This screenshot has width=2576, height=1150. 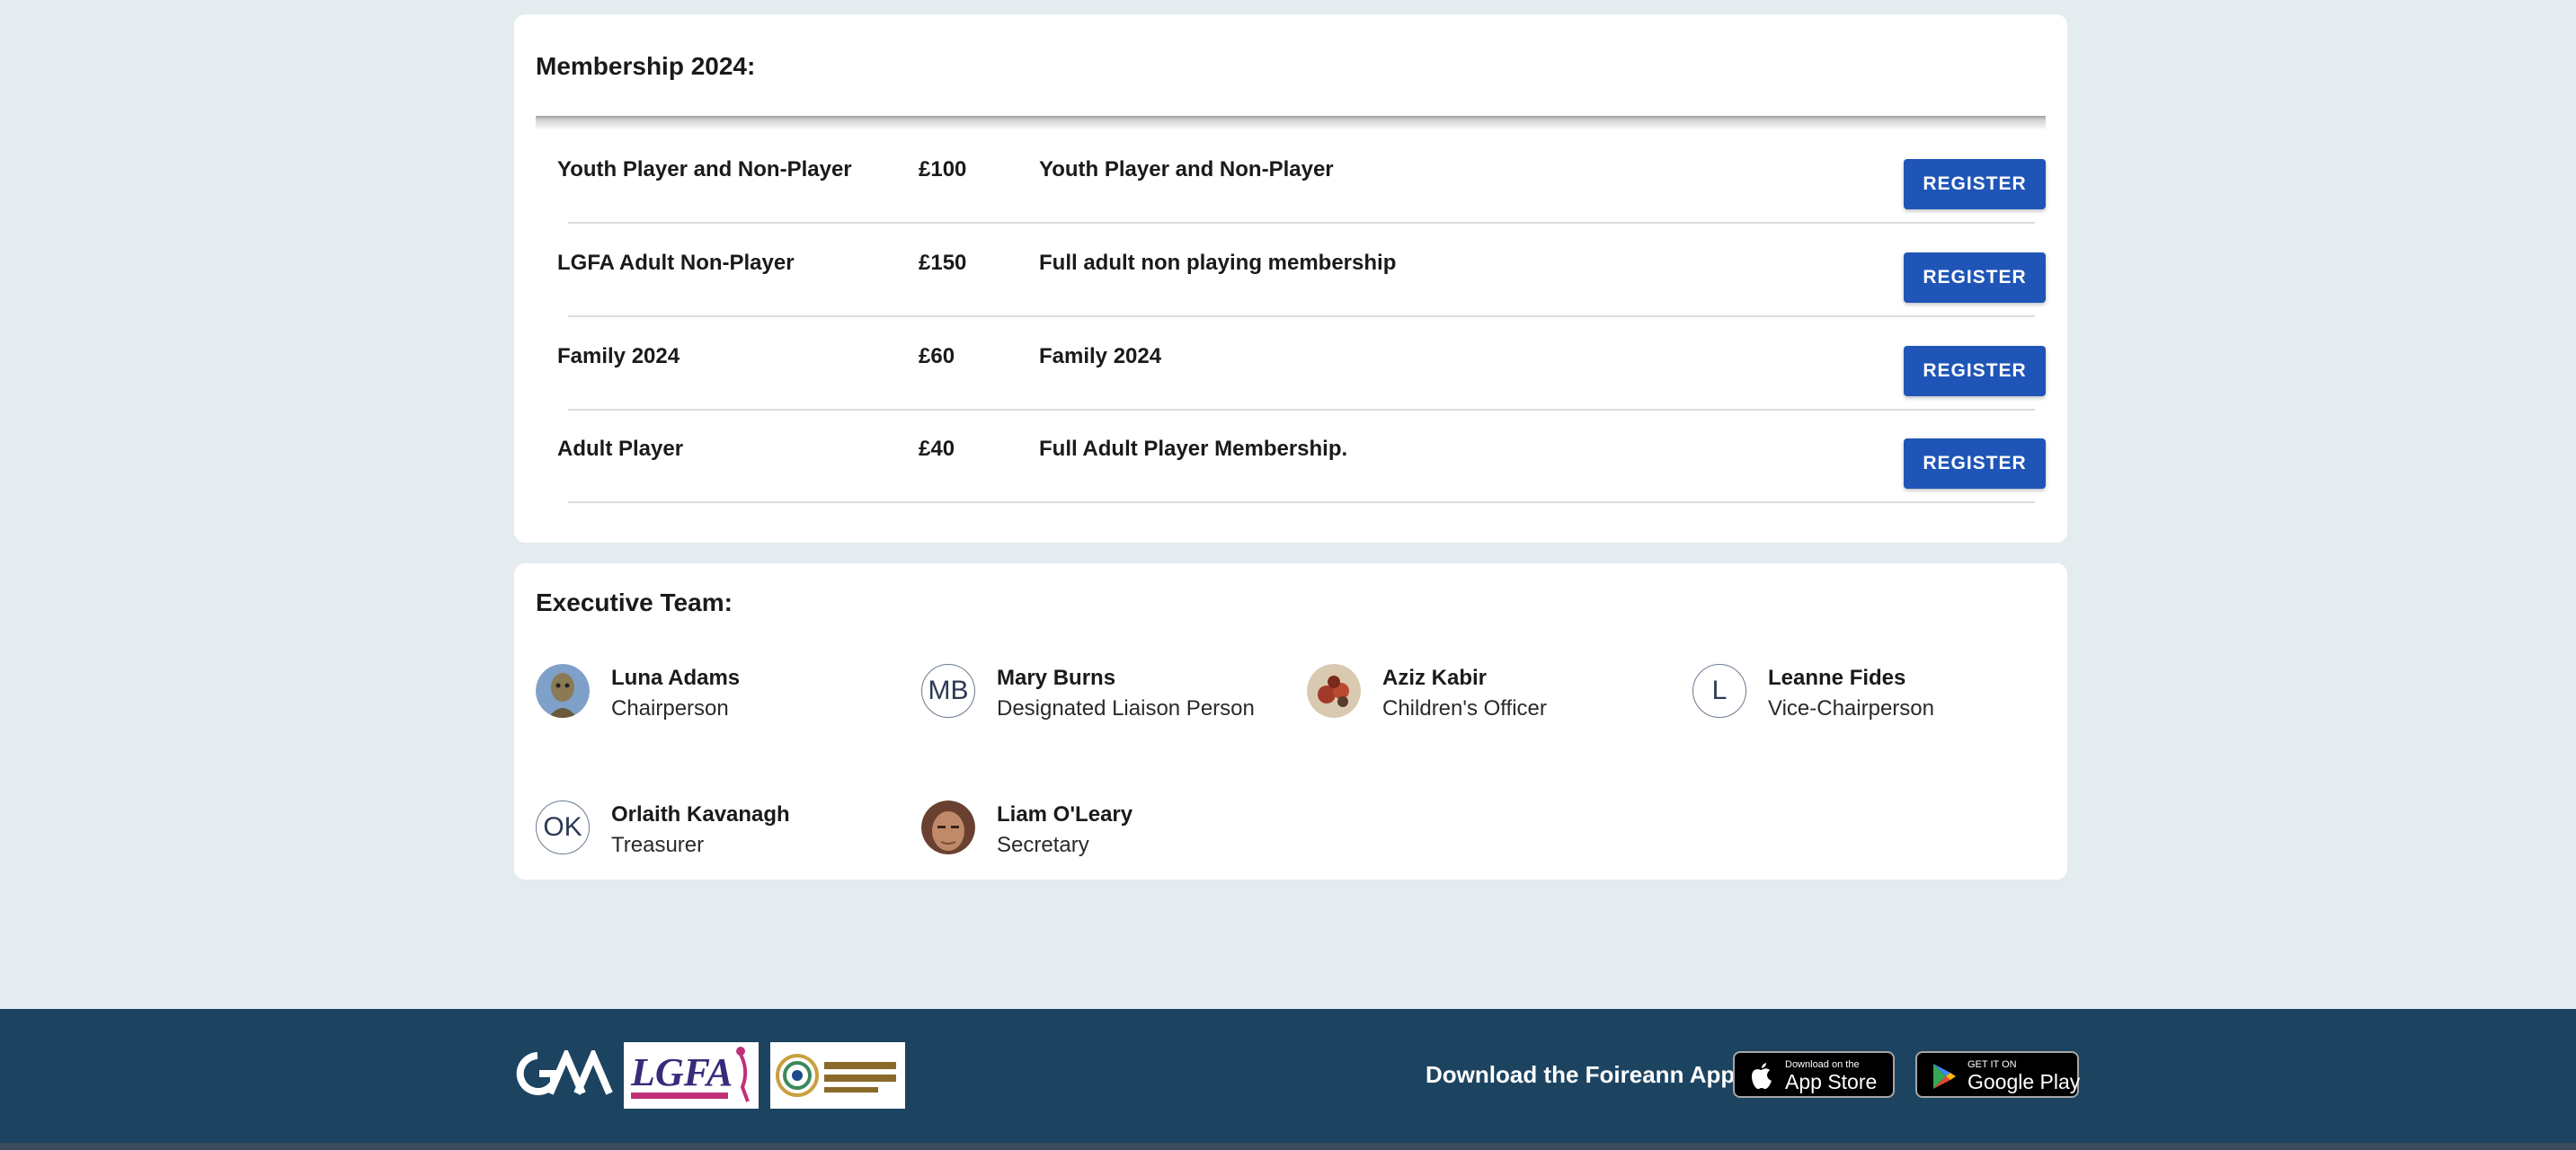 I want to click on membership-price: £100, so click(x=943, y=169).